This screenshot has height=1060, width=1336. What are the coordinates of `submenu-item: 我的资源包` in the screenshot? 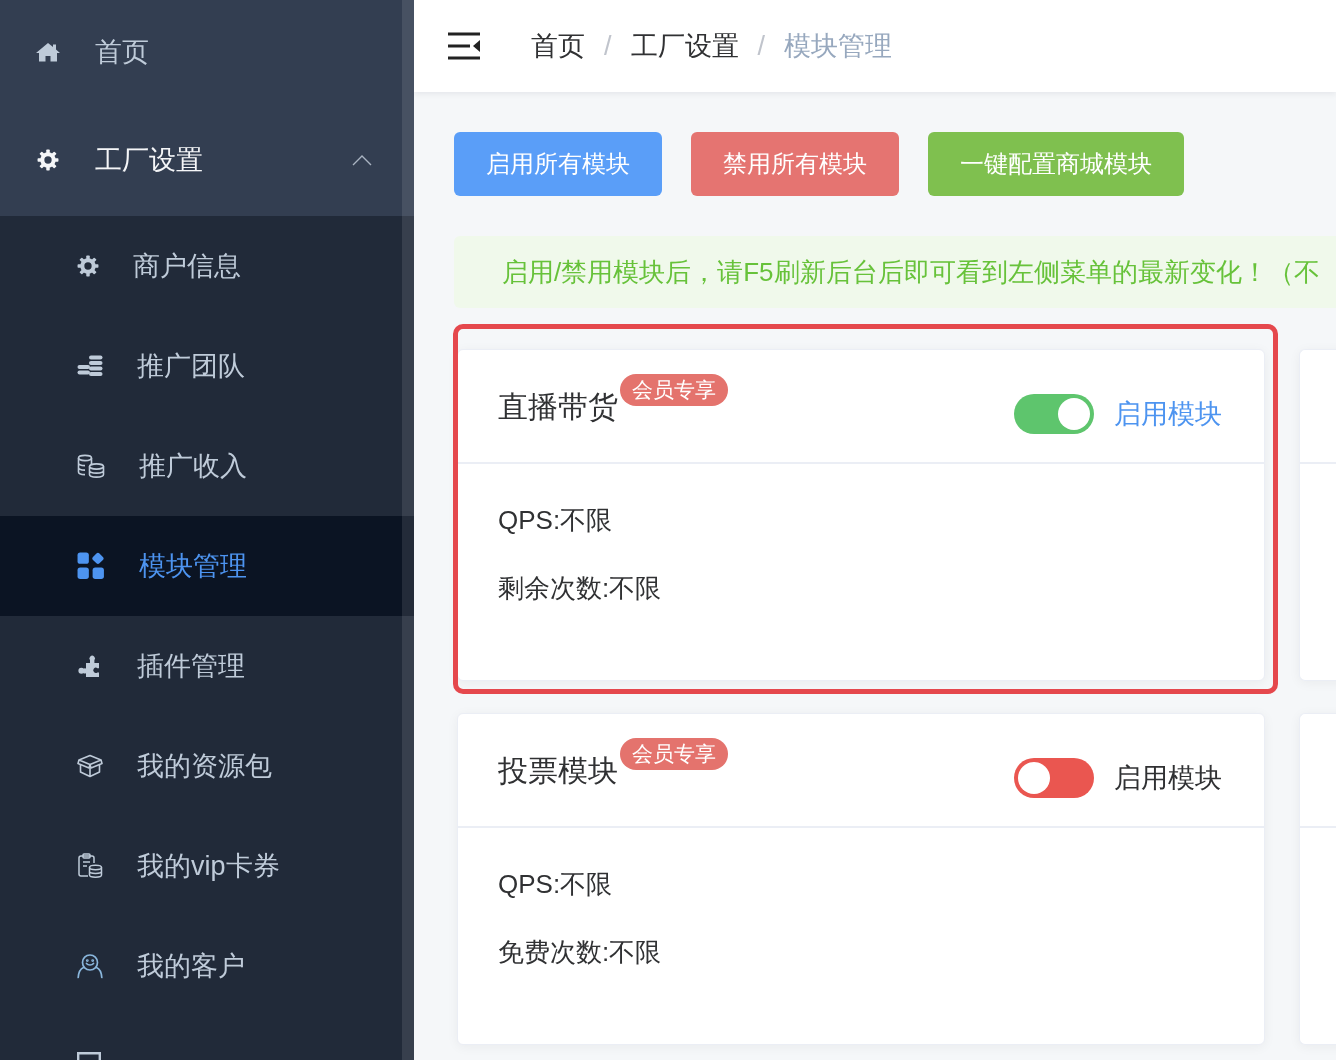 It's located at (207, 766).